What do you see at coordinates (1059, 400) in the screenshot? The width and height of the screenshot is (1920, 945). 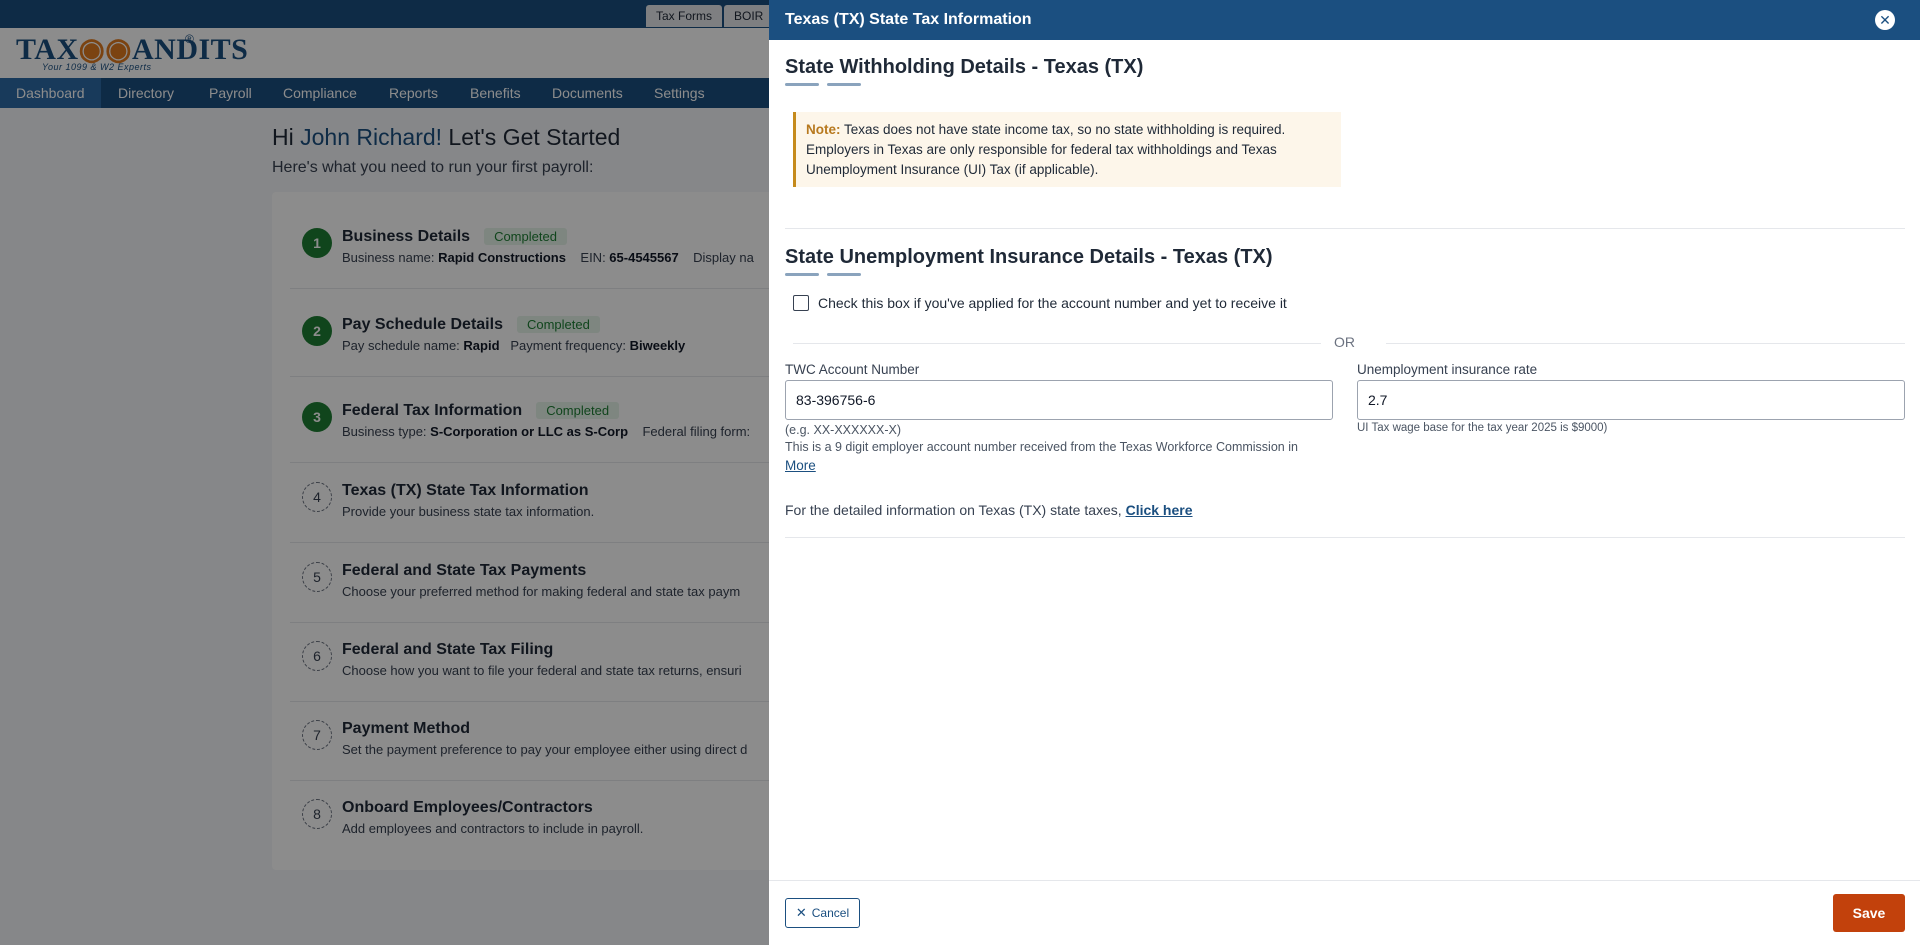 I see `twc-account-input` at bounding box center [1059, 400].